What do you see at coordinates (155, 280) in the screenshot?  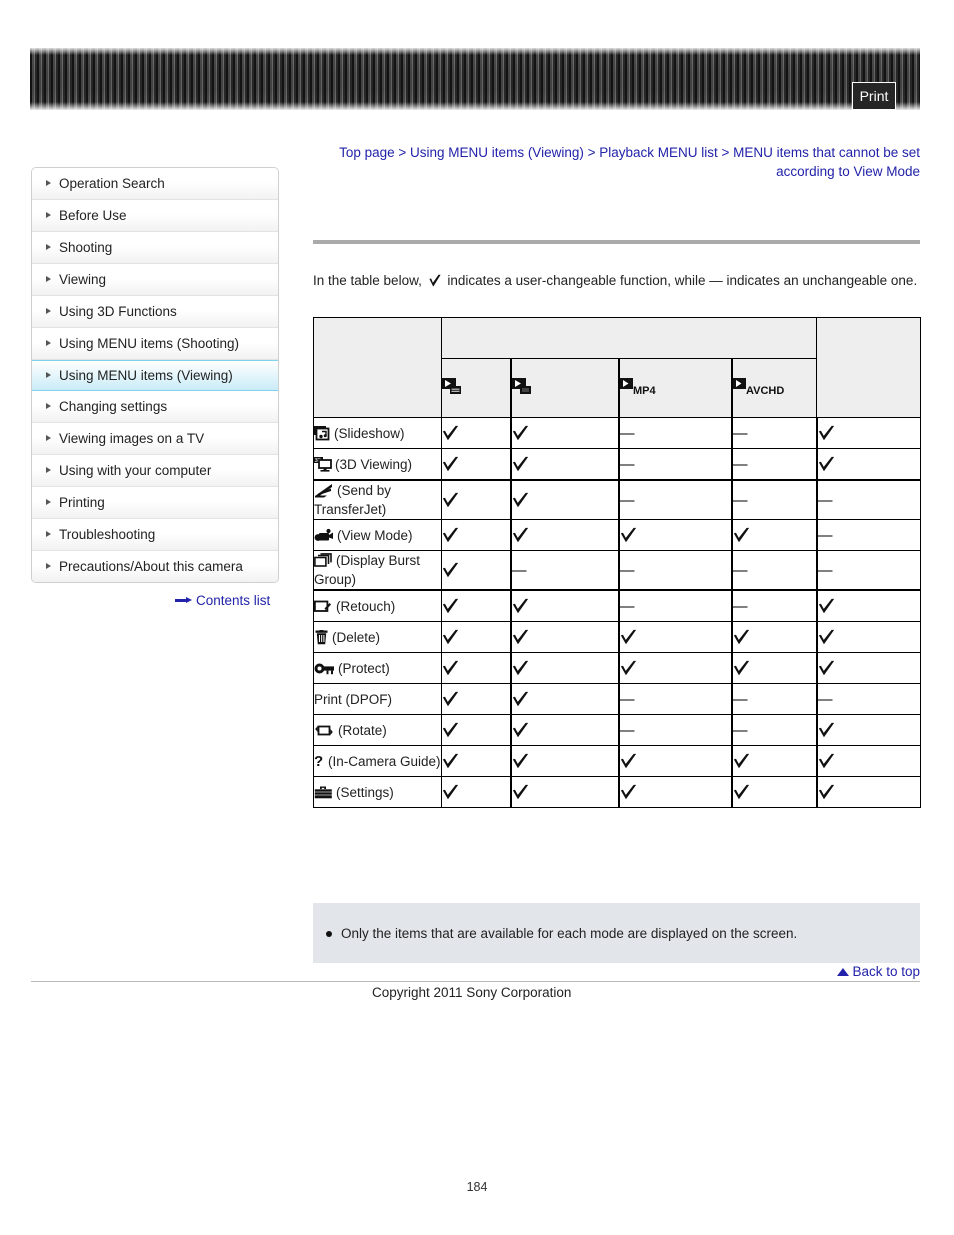 I see `sidebar-item-viewing: Viewing` at bounding box center [155, 280].